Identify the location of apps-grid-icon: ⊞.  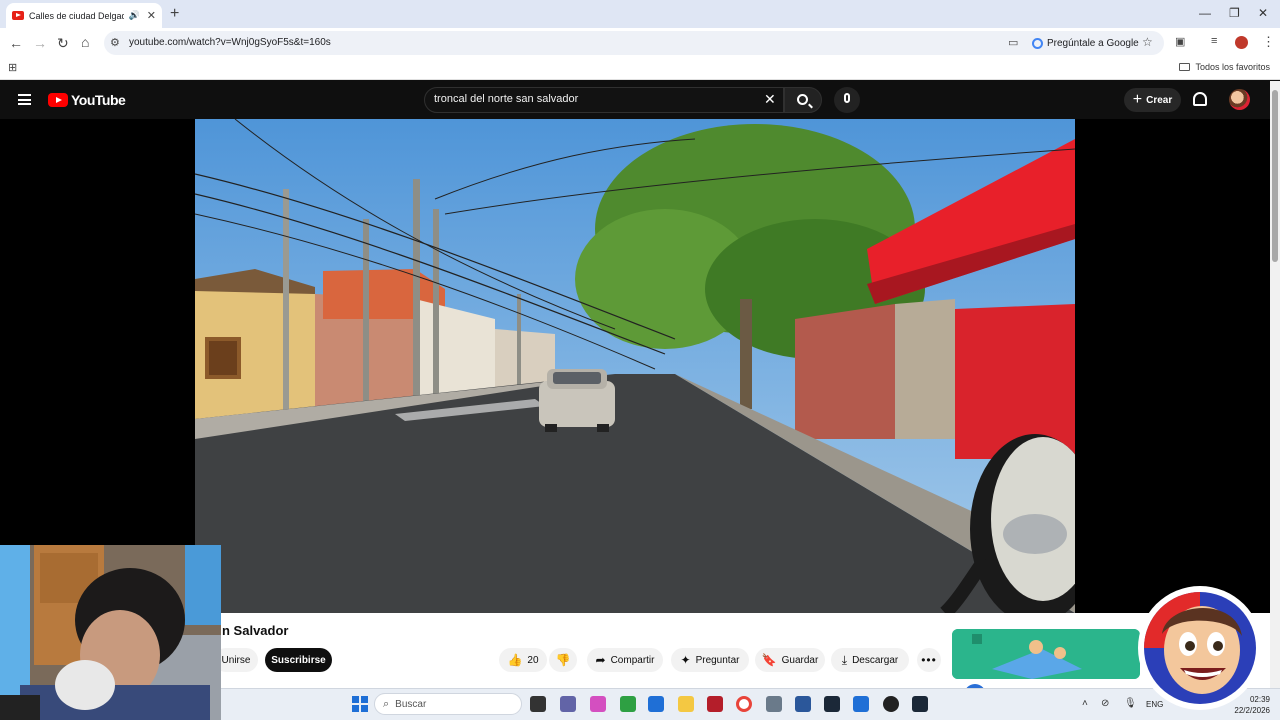
(12, 67).